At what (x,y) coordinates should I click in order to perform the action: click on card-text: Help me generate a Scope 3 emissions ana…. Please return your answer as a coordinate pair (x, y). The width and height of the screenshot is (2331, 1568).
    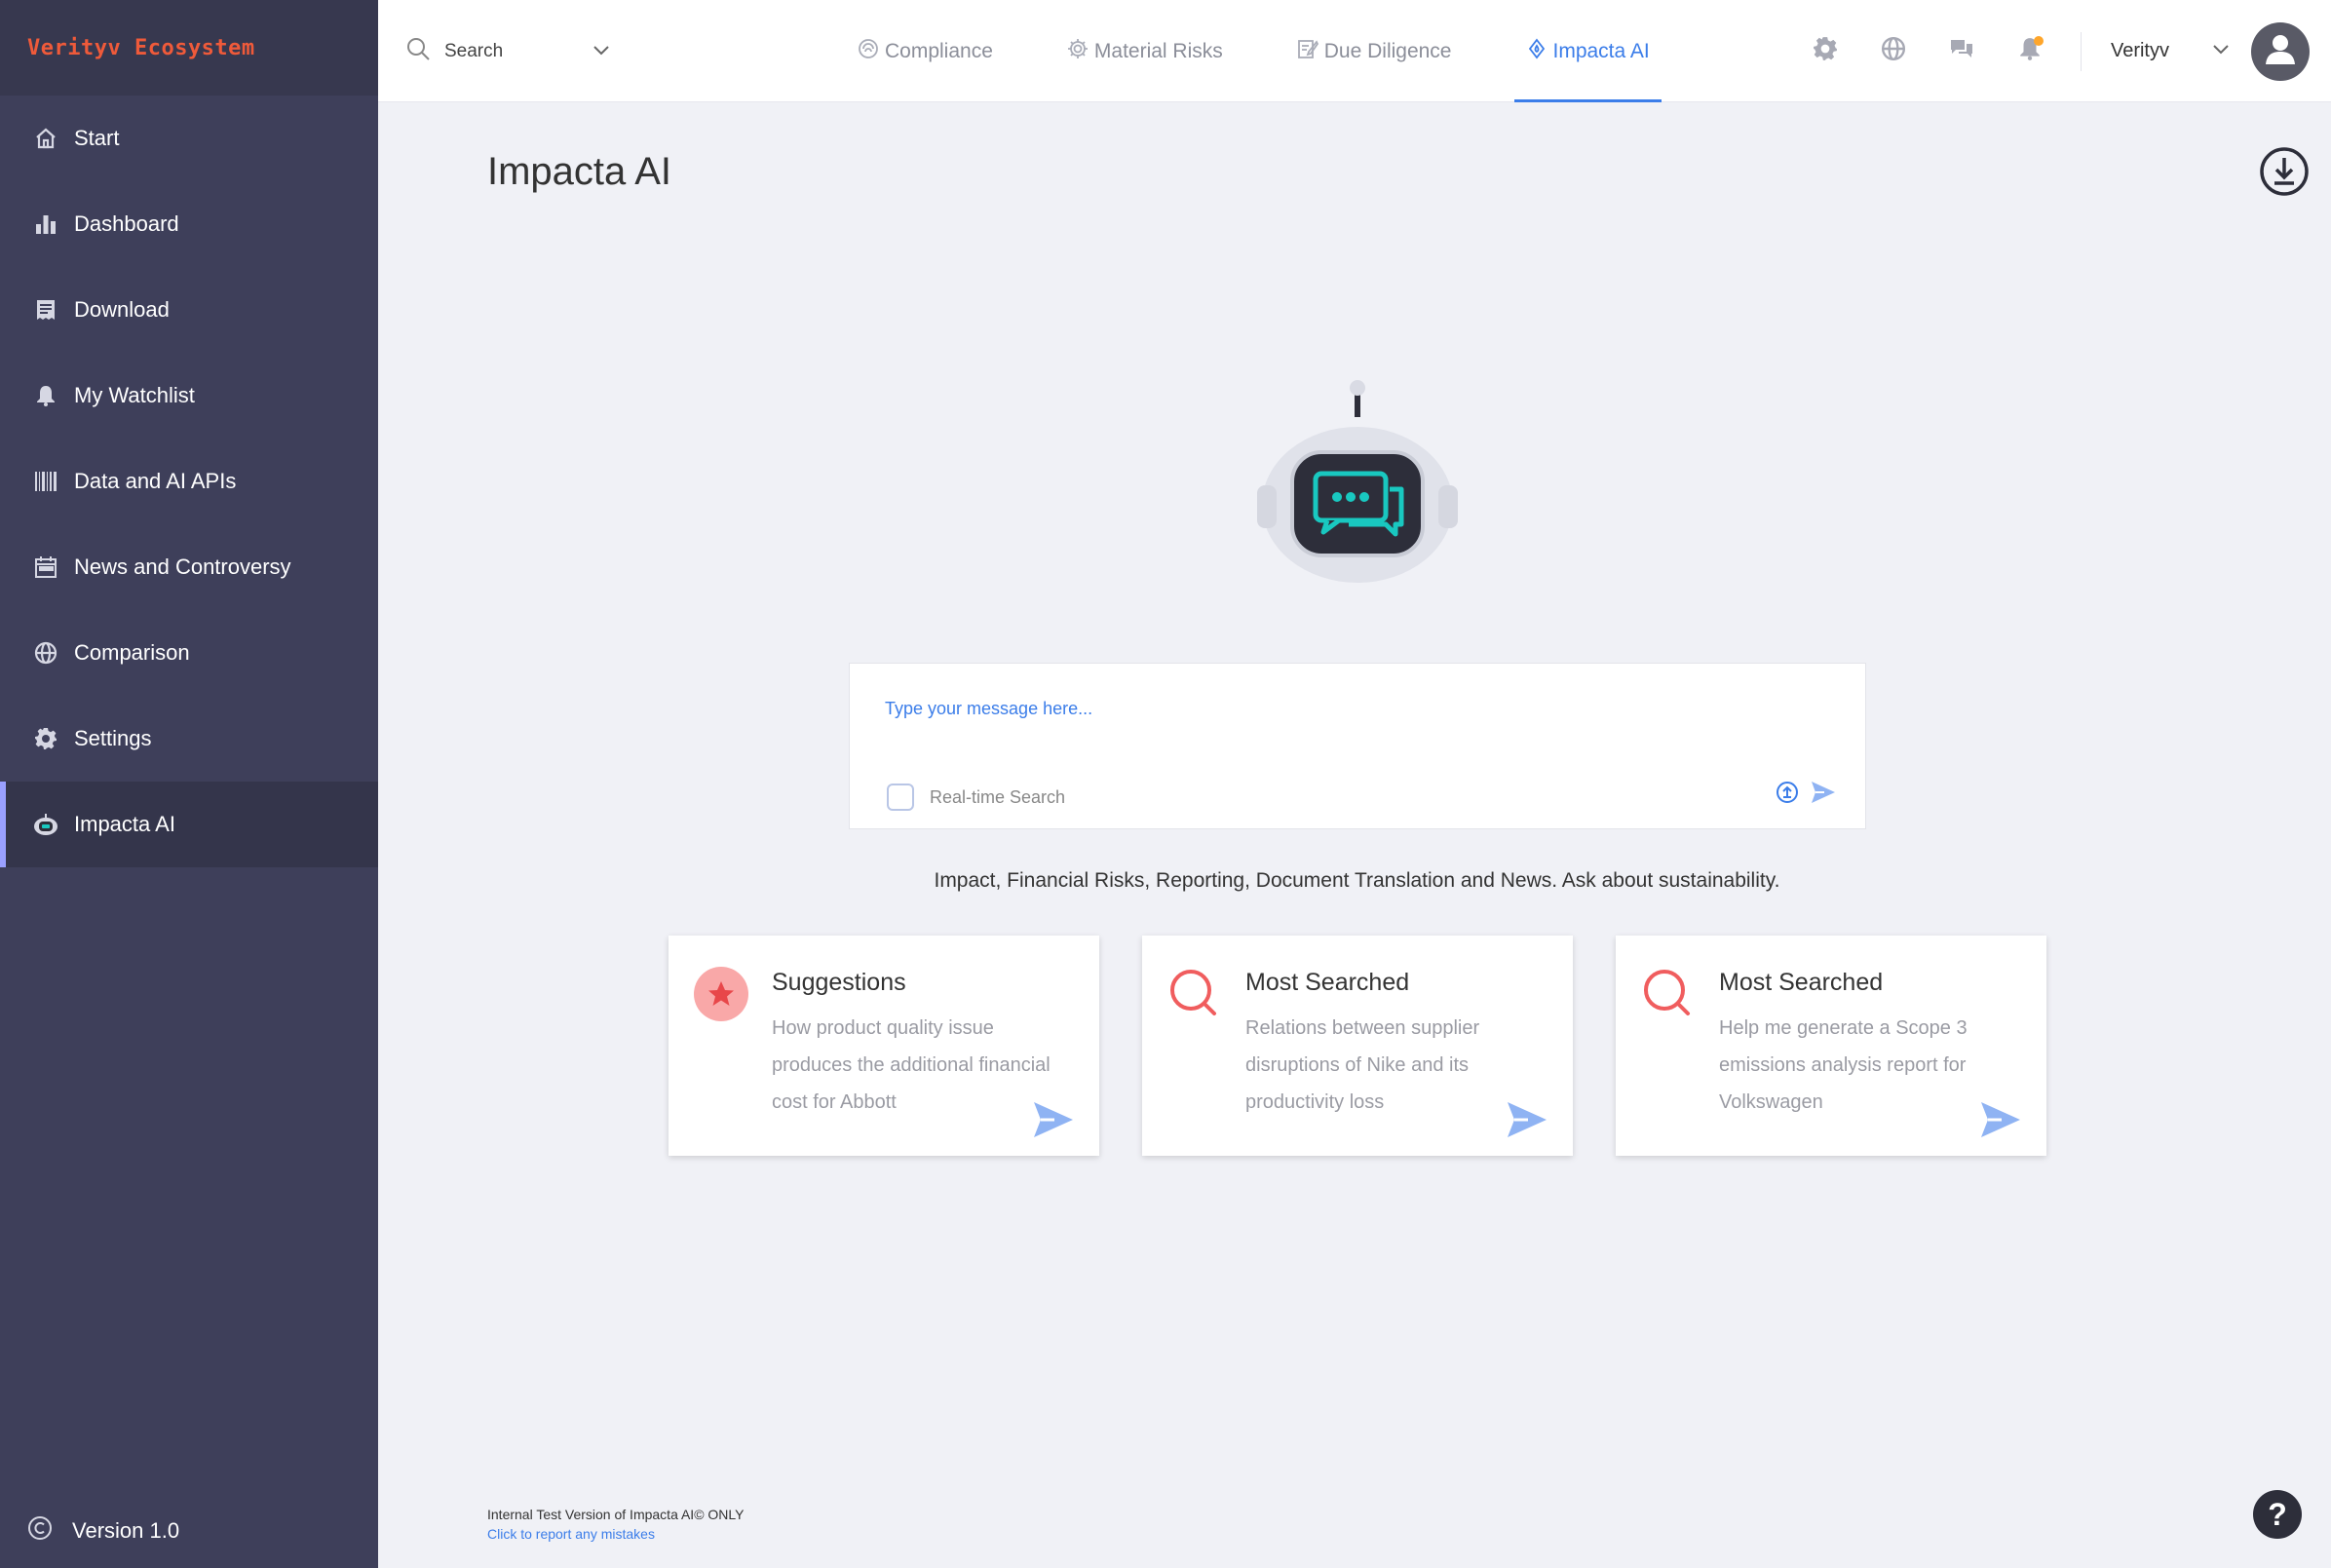
    Looking at the image, I should click on (1843, 1065).